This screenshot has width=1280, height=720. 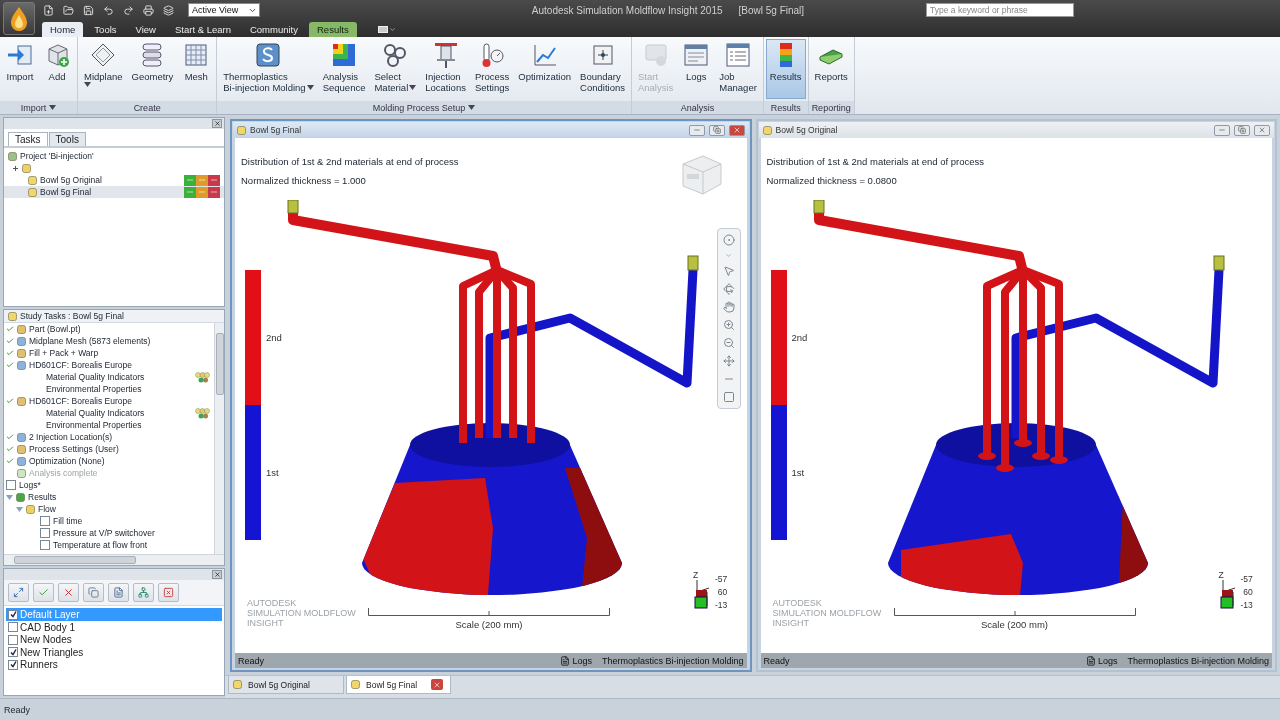 I want to click on ribbon-tab: Tools, so click(x=105, y=29).